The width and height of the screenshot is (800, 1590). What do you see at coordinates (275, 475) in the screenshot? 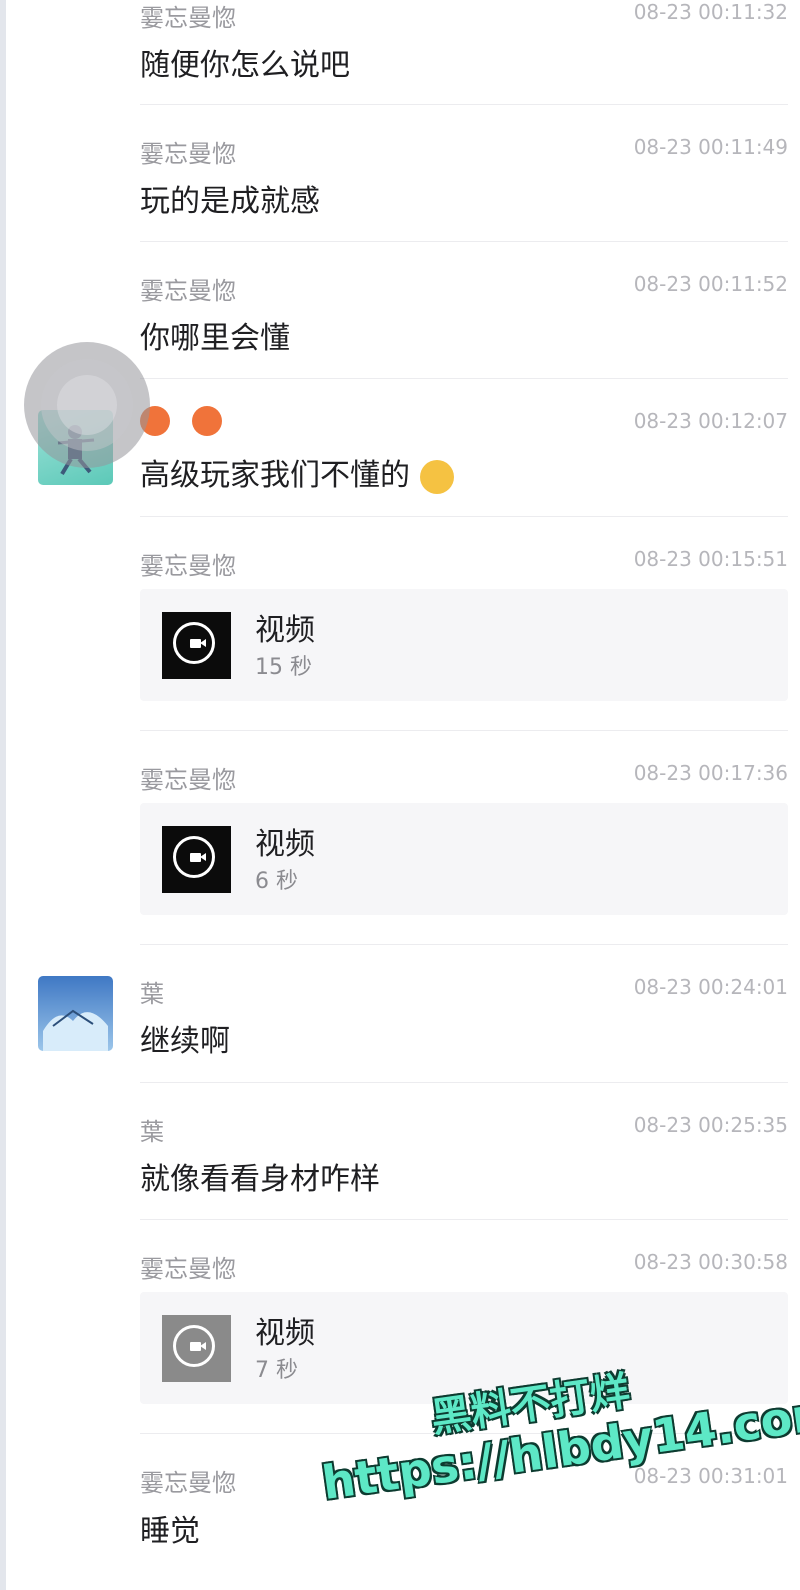
I see `message-text-content: 高级玩家我们不懂的` at bounding box center [275, 475].